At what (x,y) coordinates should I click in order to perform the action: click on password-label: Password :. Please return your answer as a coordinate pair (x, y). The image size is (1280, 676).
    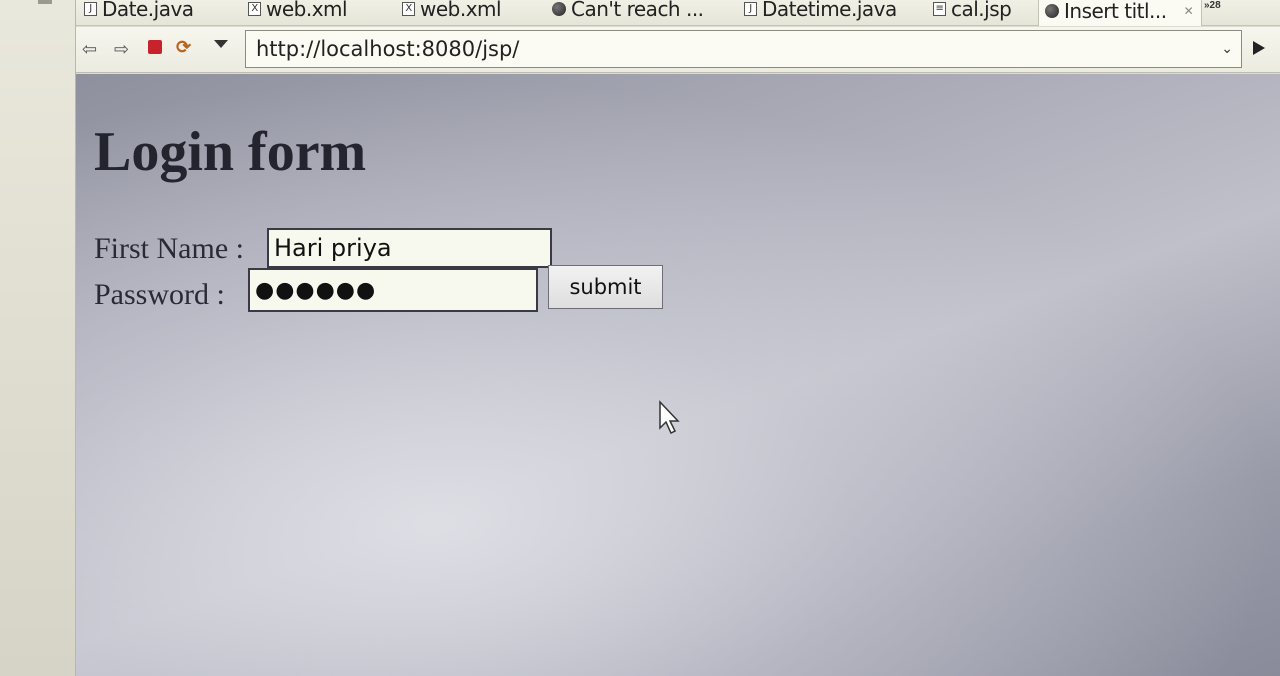
    Looking at the image, I should click on (159, 294).